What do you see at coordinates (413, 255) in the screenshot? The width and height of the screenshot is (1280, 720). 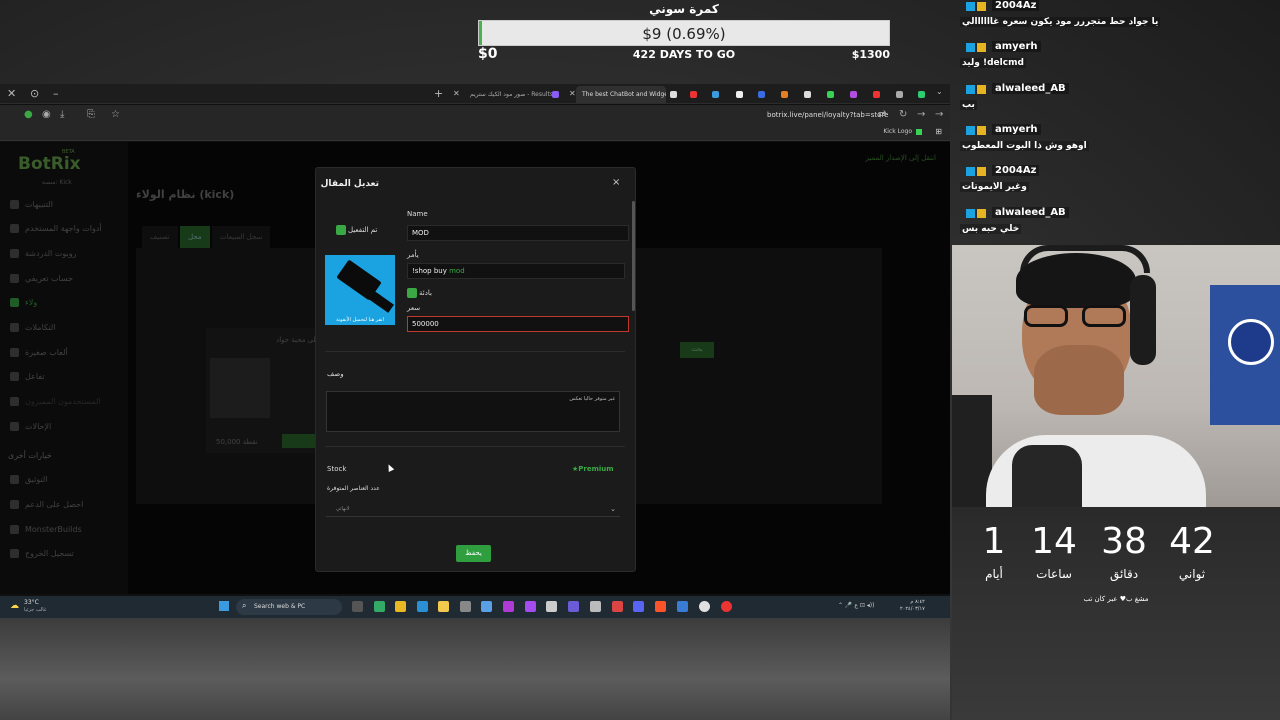 I see `command-label: يأمر` at bounding box center [413, 255].